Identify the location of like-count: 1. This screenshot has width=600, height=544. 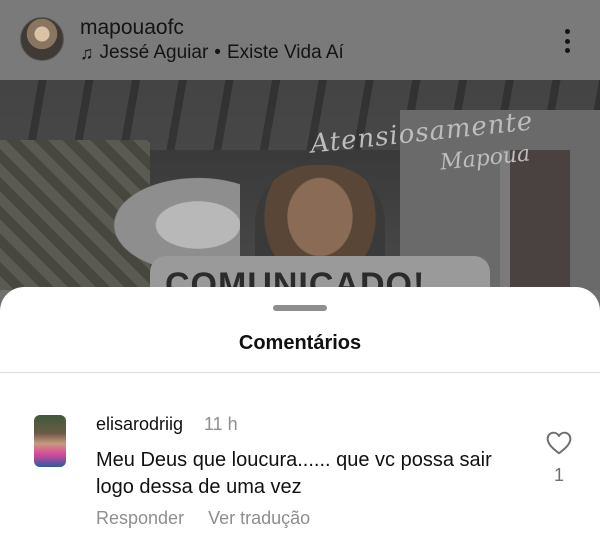
(558, 475).